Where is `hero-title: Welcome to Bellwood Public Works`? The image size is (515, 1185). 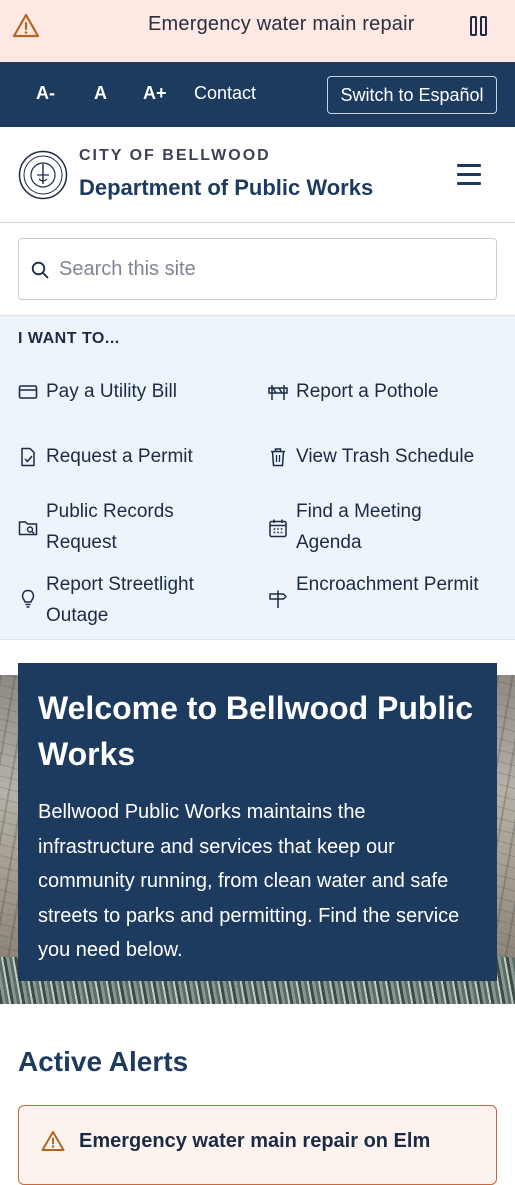
hero-title: Welcome to Bellwood Public Works is located at coordinates (256, 731).